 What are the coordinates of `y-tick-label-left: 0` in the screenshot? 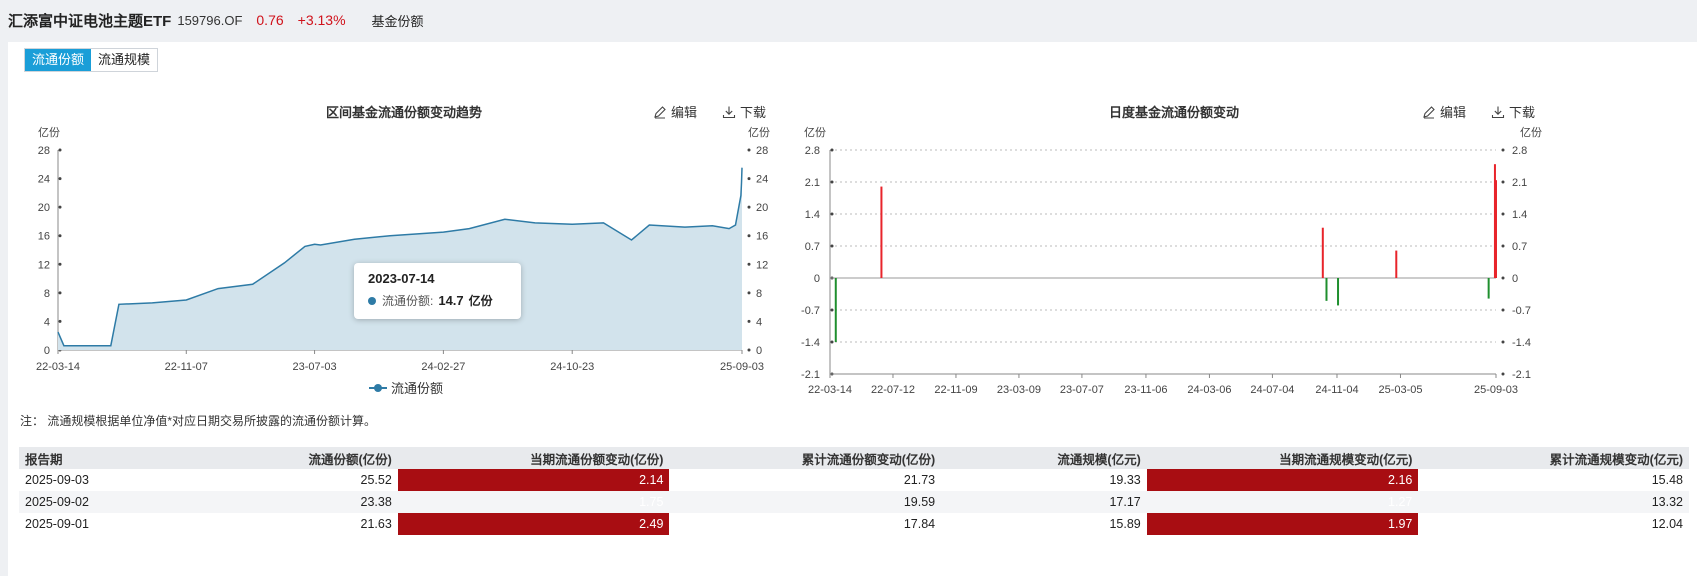 It's located at (817, 279).